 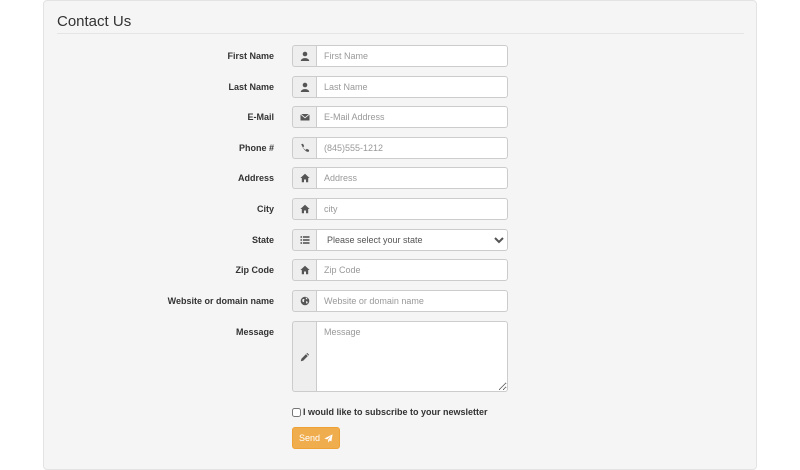 I want to click on phone-input, so click(x=412, y=148).